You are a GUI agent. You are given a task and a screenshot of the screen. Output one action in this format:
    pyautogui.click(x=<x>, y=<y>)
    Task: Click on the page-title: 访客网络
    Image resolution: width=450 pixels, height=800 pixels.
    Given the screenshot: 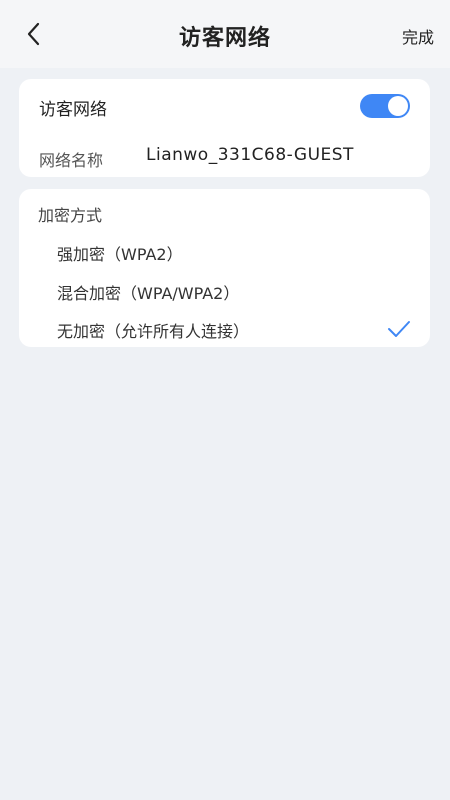 What is the action you would take?
    pyautogui.click(x=224, y=38)
    